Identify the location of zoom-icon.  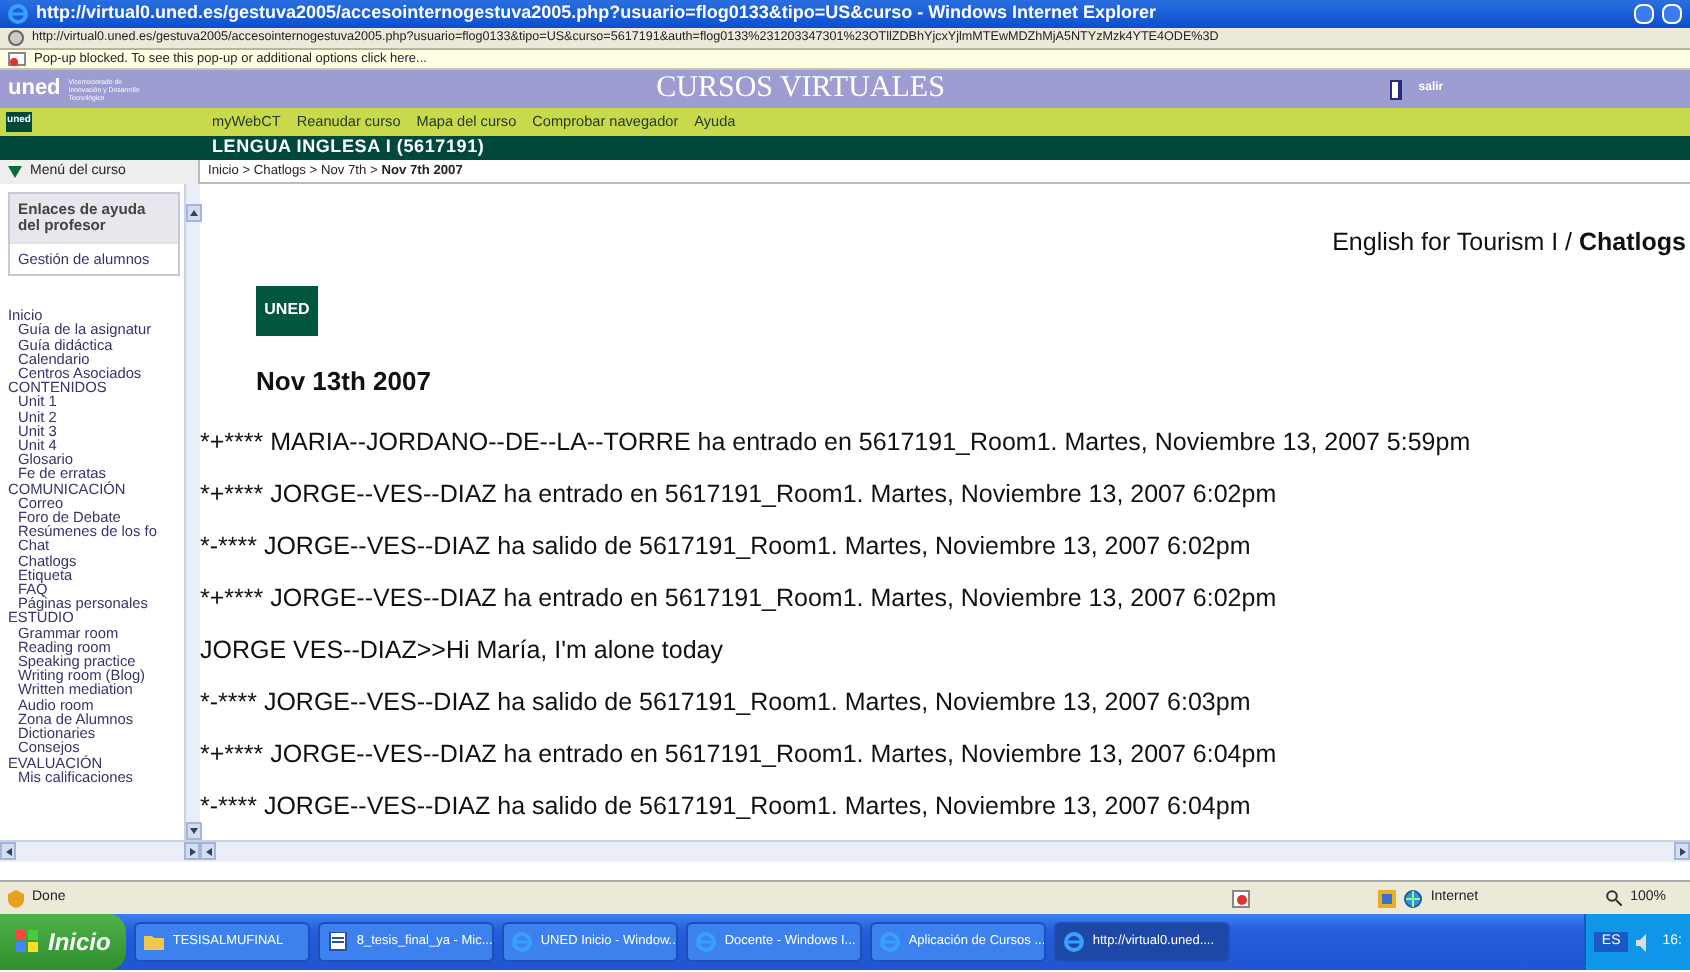
(1614, 898).